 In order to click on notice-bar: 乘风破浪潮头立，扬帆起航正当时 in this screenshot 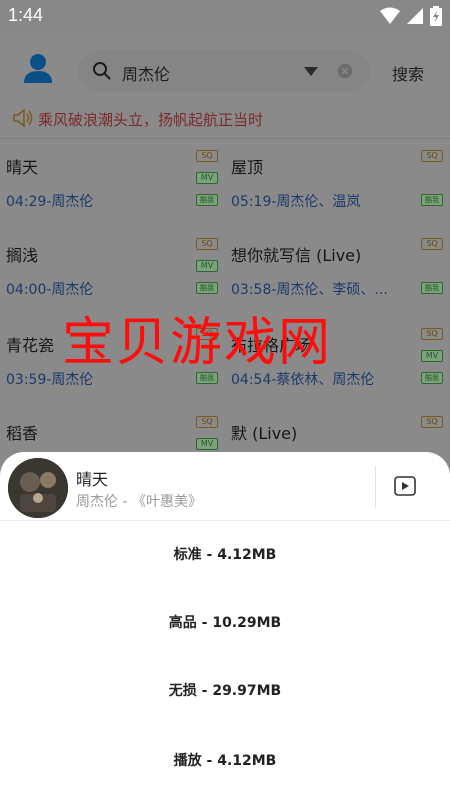, I will do `click(225, 119)`.